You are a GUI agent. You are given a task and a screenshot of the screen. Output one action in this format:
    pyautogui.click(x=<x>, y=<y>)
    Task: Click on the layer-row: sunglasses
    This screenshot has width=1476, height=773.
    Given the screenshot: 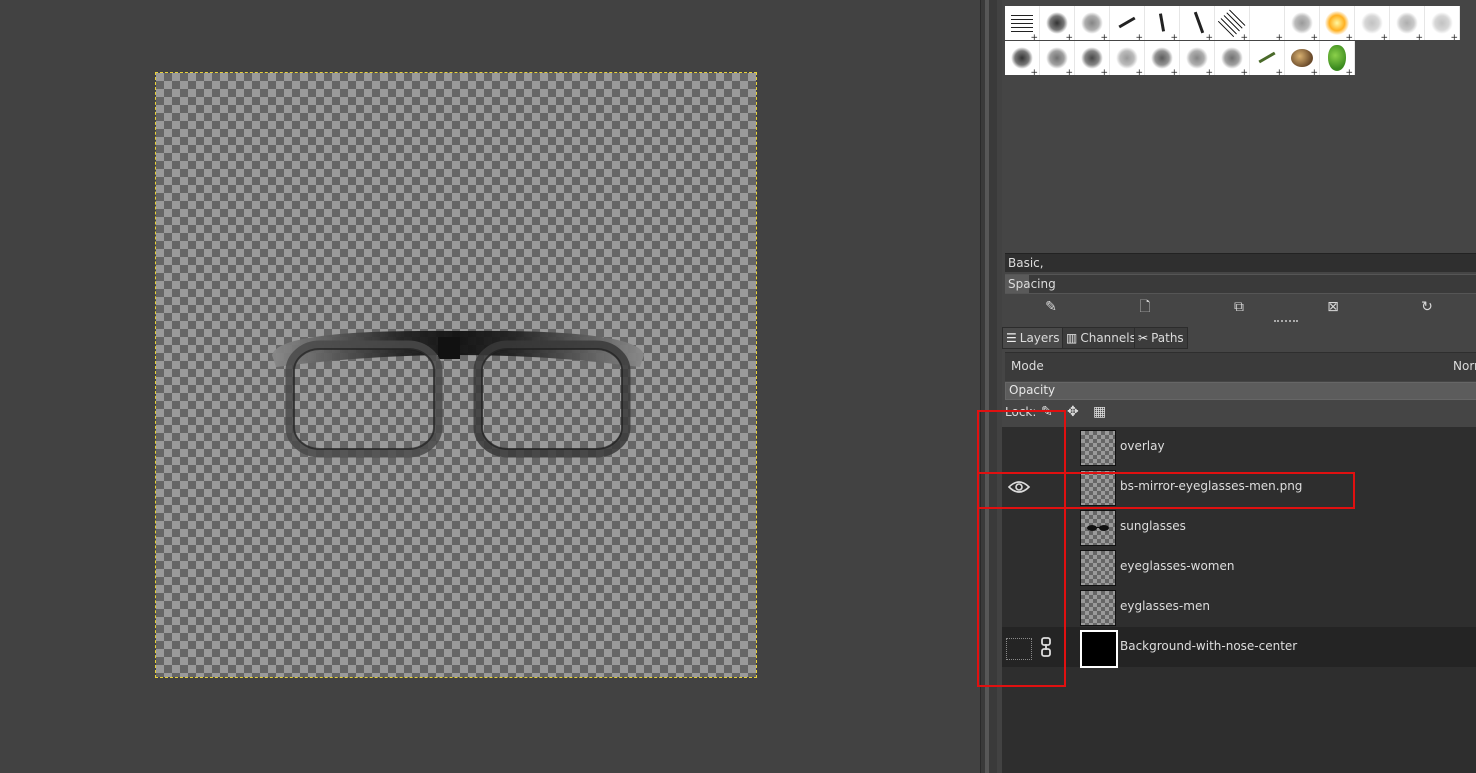 What is the action you would take?
    pyautogui.click(x=1239, y=527)
    